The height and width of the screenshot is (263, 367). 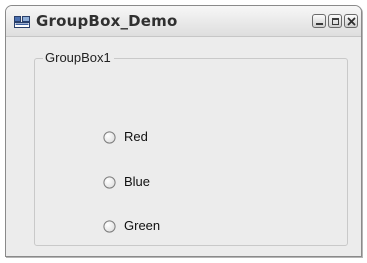 What do you see at coordinates (319, 24) in the screenshot?
I see `minimize-icon` at bounding box center [319, 24].